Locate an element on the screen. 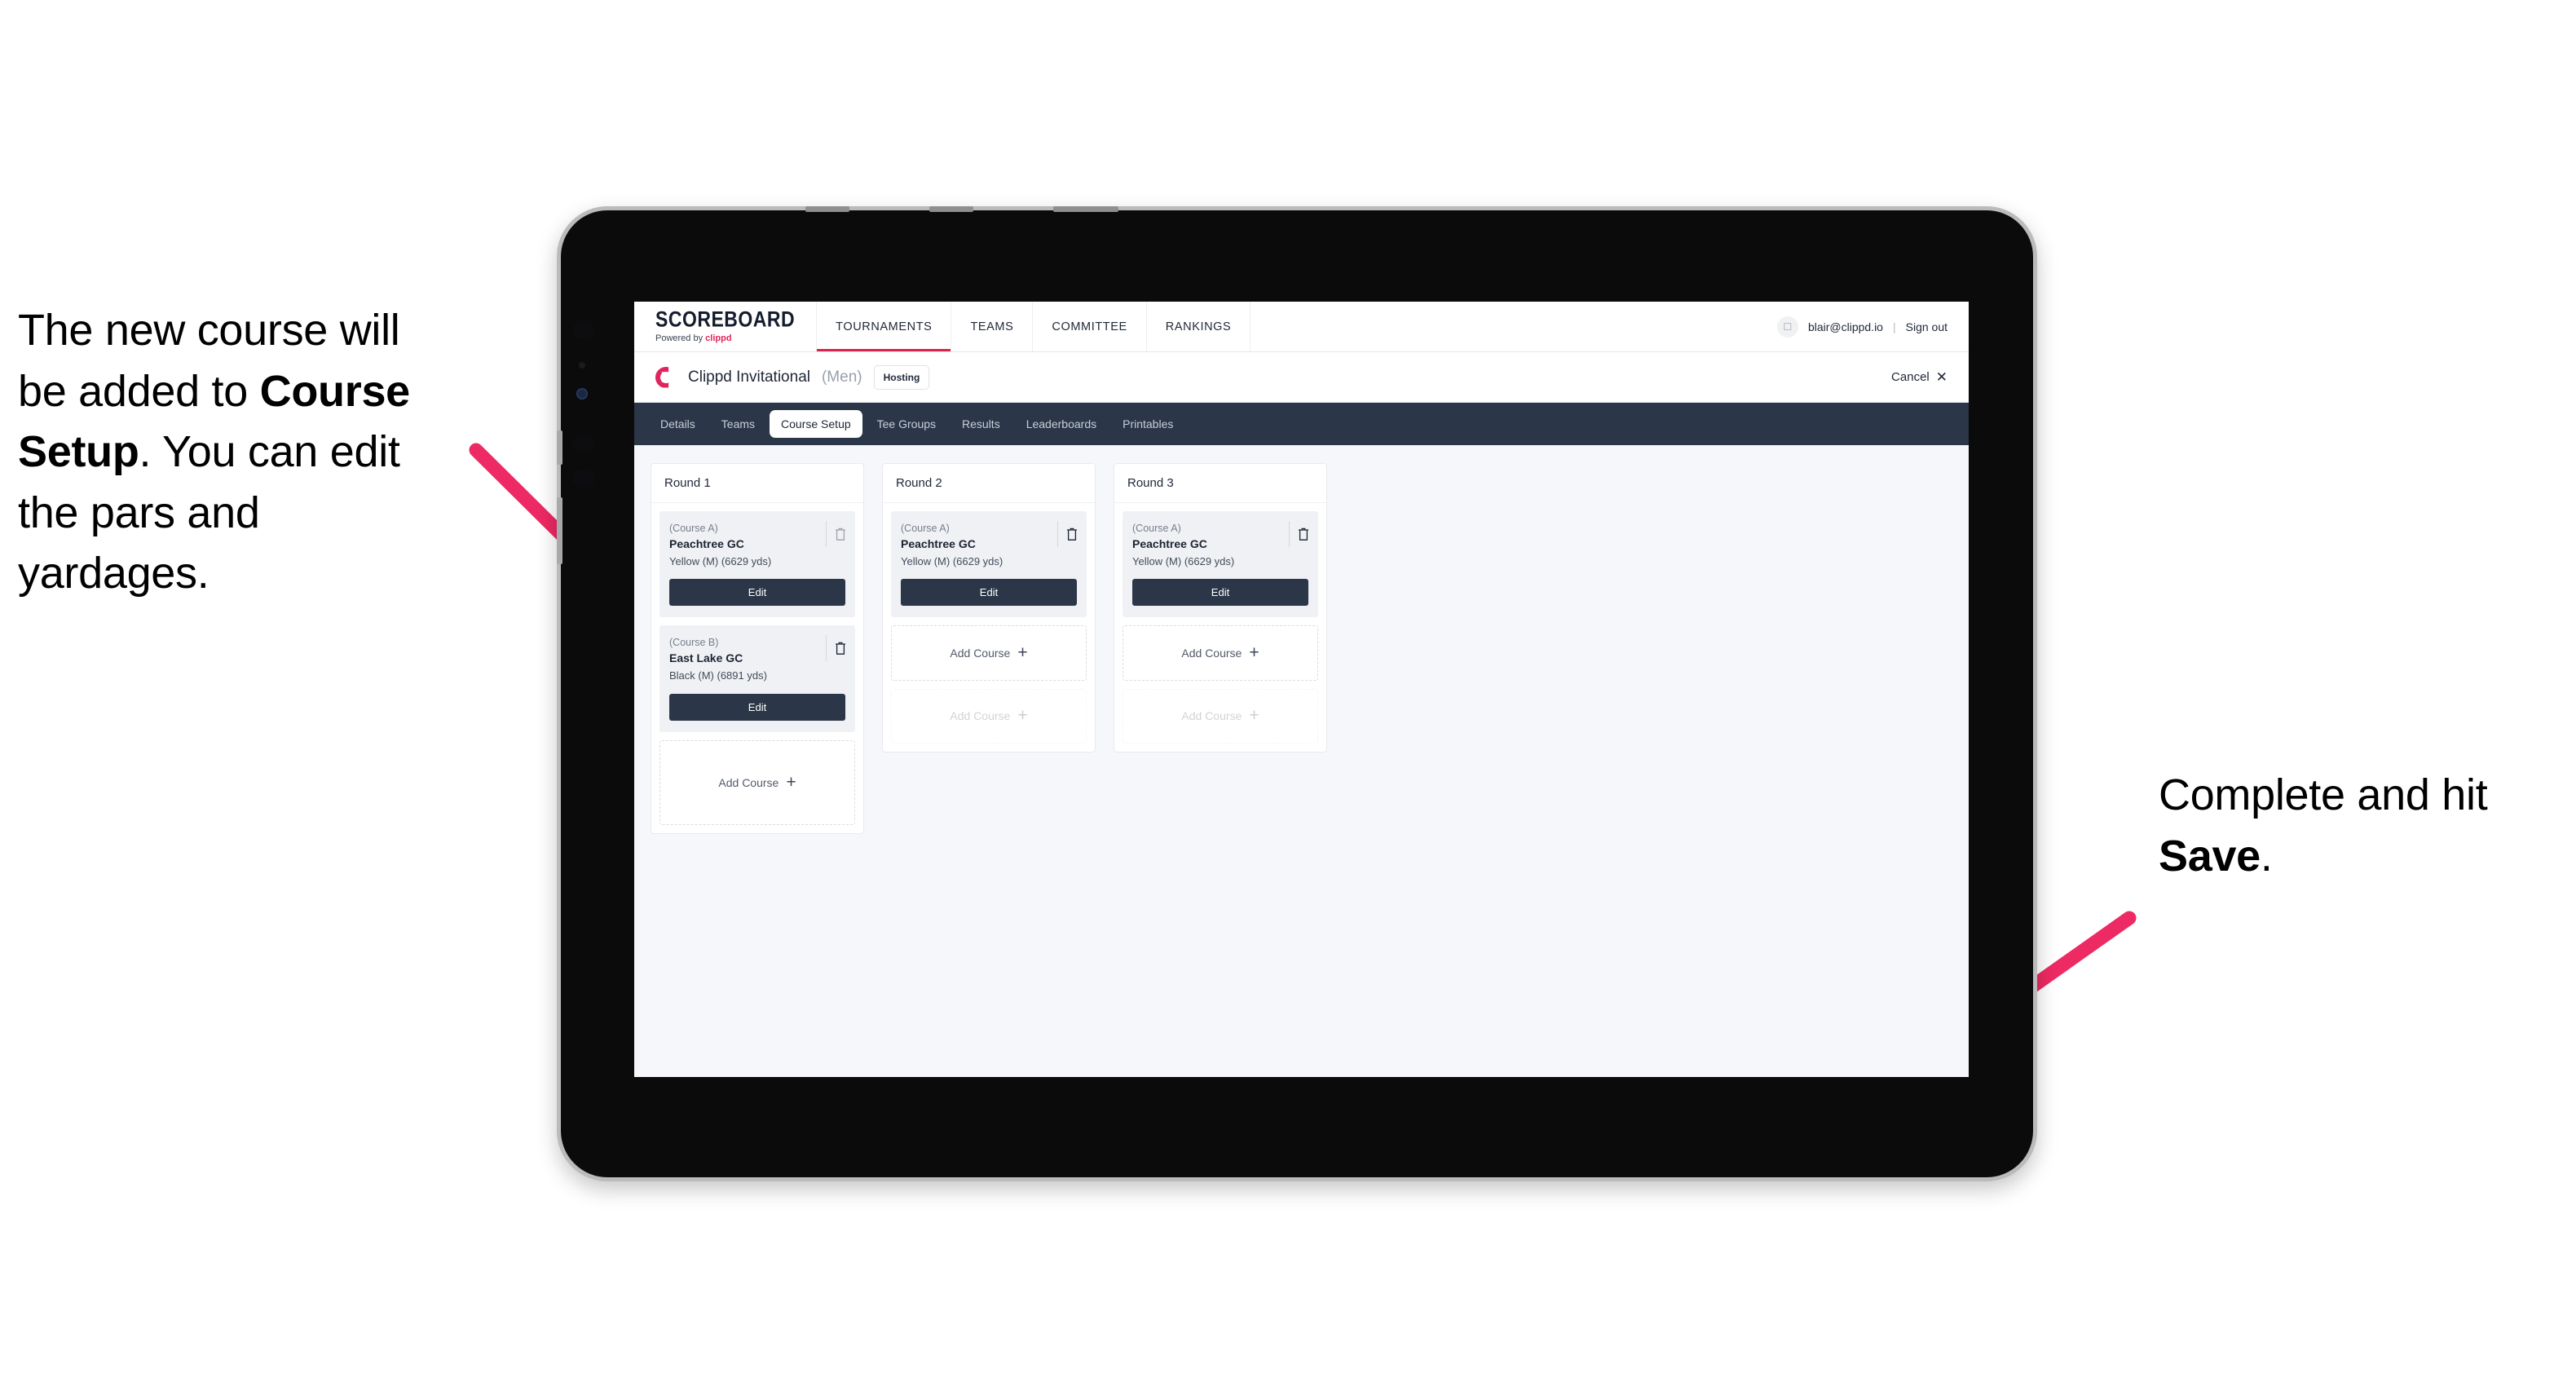 Image resolution: width=2576 pixels, height=1386 pixels. annotation-right: Complete and hit Save. is located at coordinates (2362, 825).